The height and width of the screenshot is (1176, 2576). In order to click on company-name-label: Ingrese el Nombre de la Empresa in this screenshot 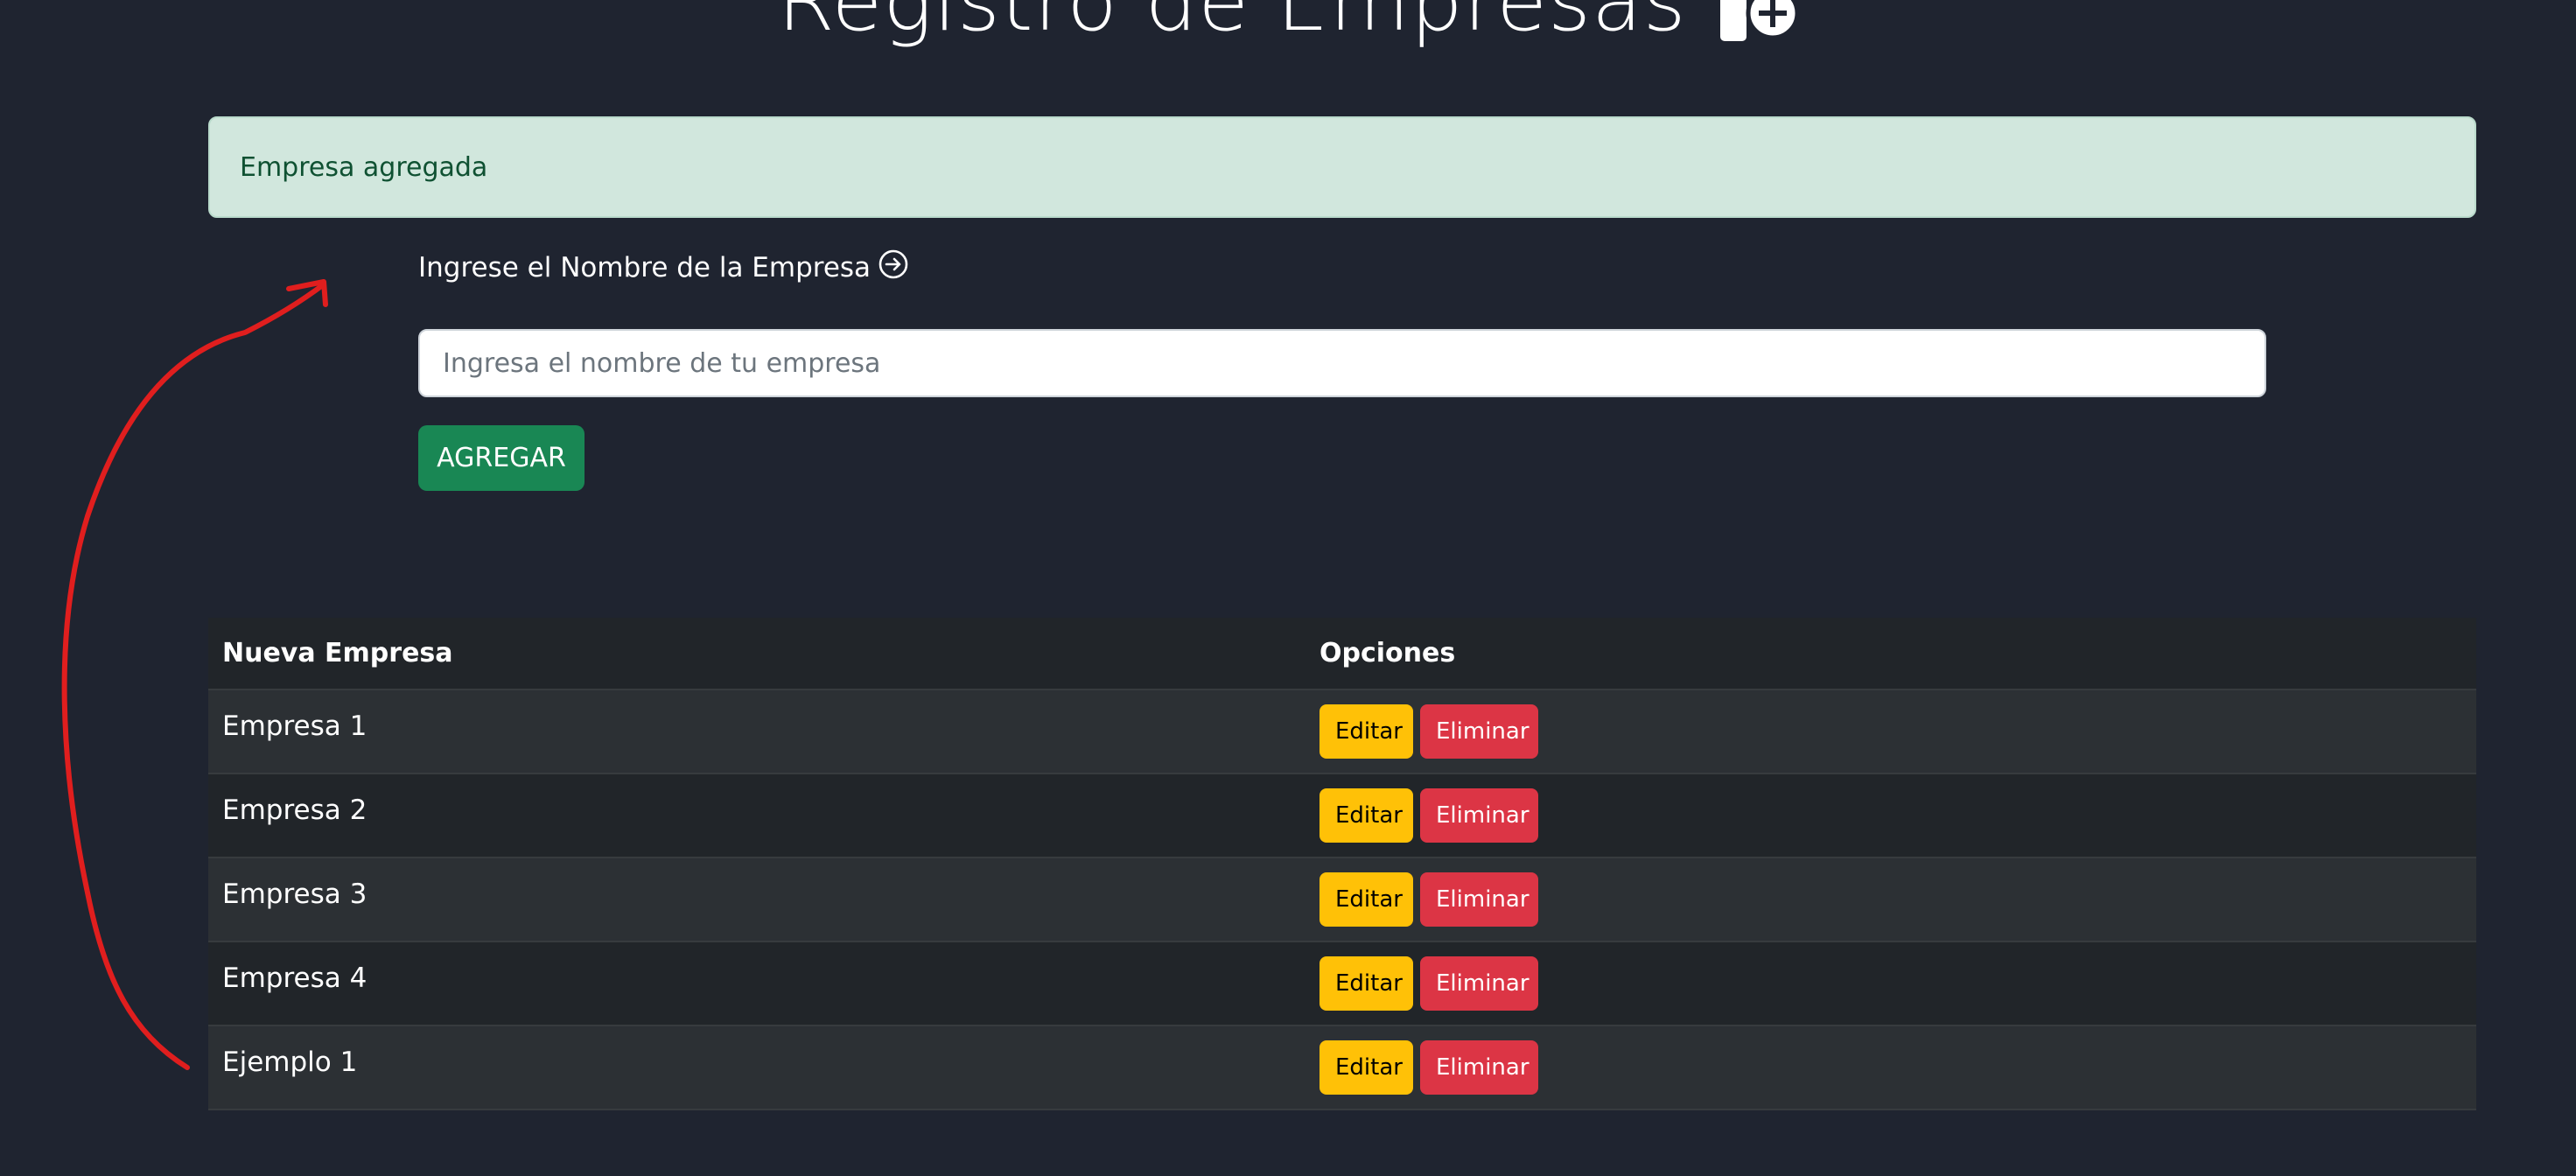, I will do `click(663, 267)`.